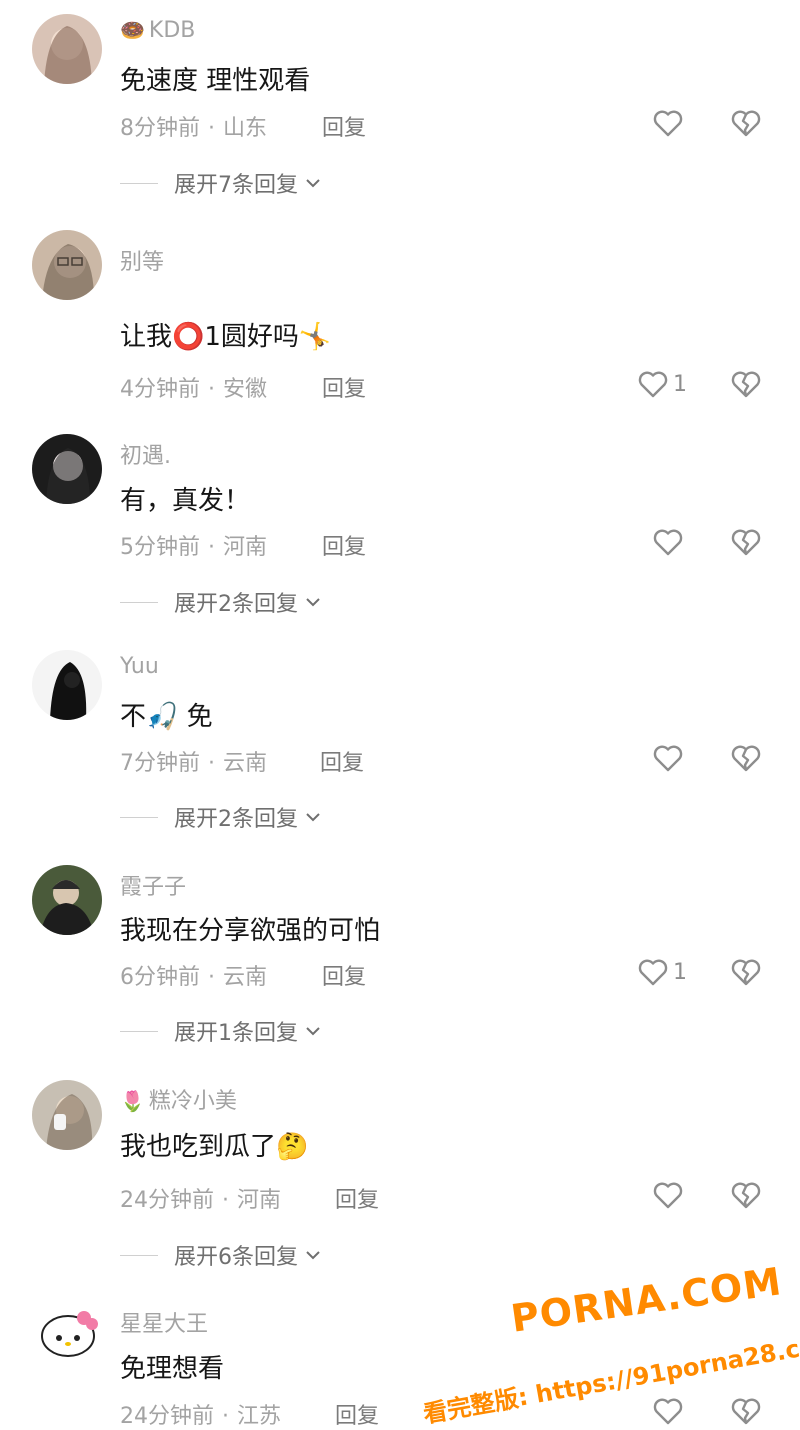 The image size is (800, 1430). Describe the element at coordinates (245, 128) in the screenshot. I see `location: 山东` at that location.